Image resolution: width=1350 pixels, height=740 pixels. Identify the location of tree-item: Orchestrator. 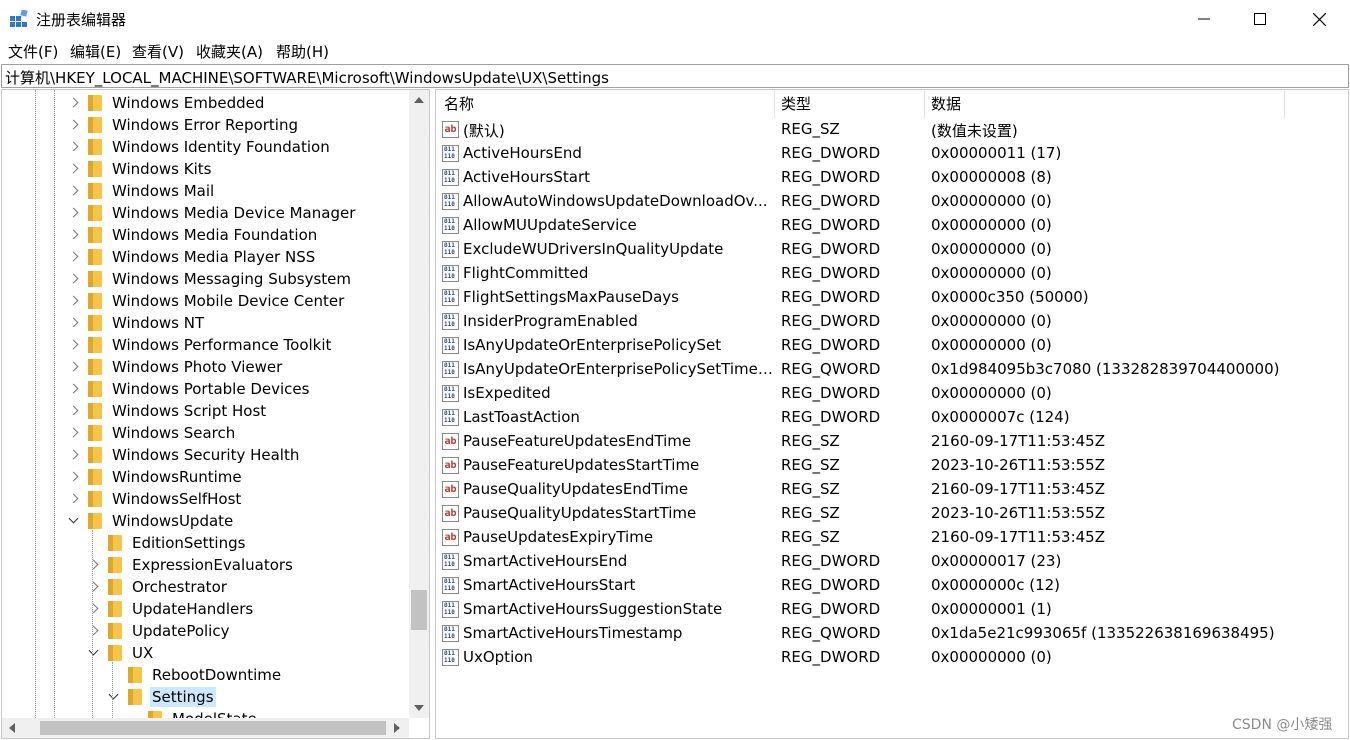
(158, 587).